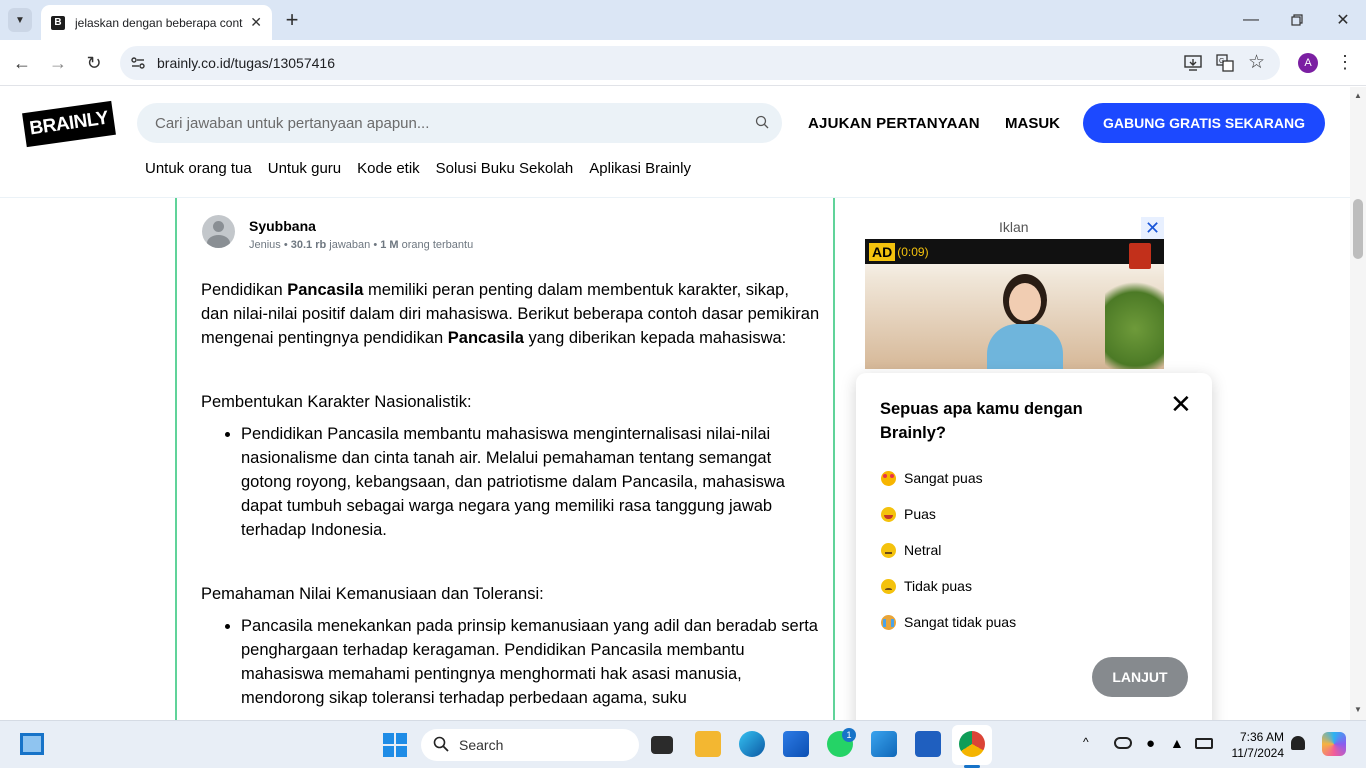 This screenshot has width=1366, height=768. What do you see at coordinates (640, 168) in the screenshot?
I see `subnav-brainly-app: Aplikasi Brainly` at bounding box center [640, 168].